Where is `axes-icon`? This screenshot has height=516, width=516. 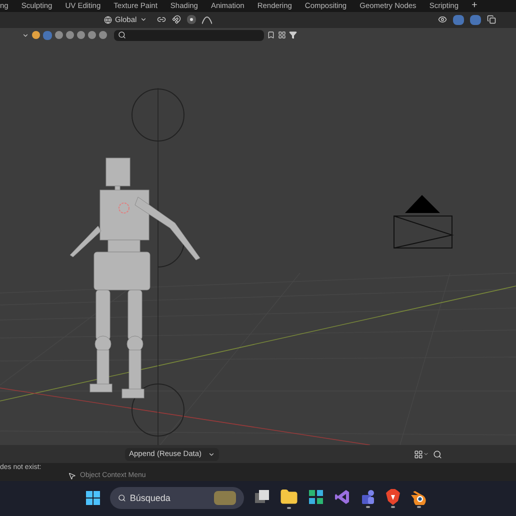 axes-icon is located at coordinates (108, 20).